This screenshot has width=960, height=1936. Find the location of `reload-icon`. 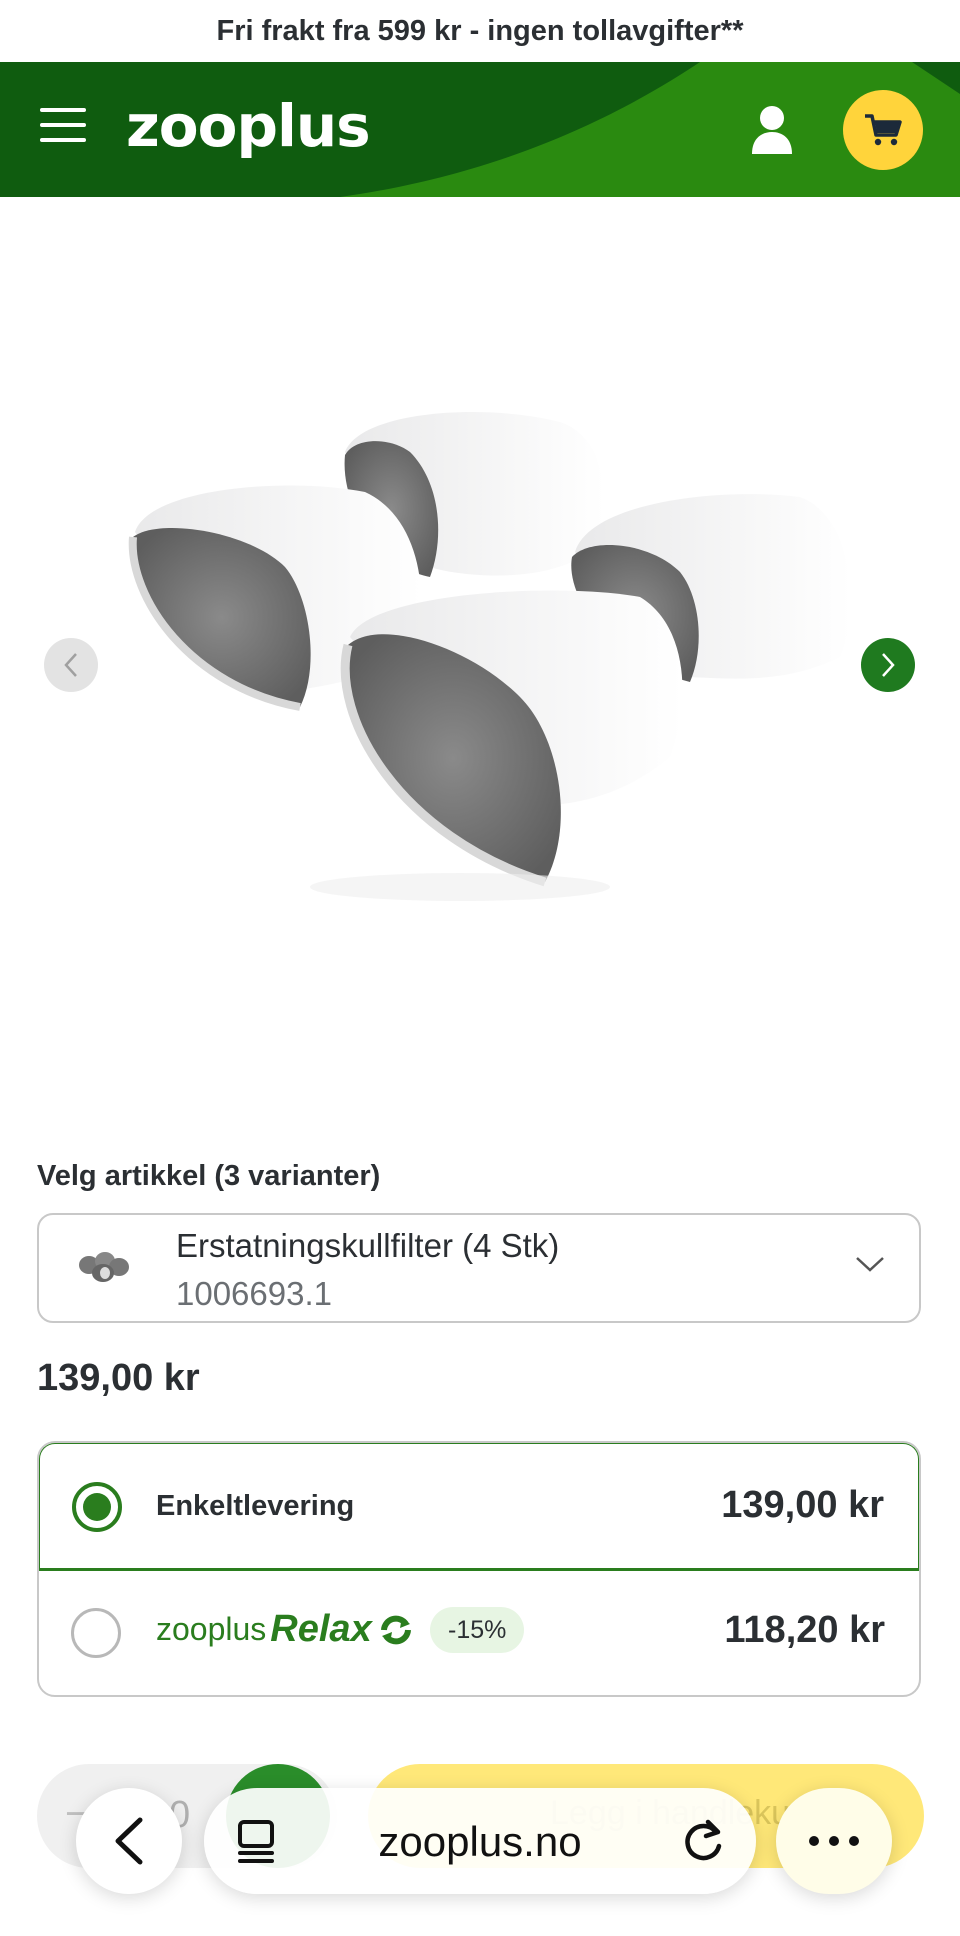

reload-icon is located at coordinates (703, 1841).